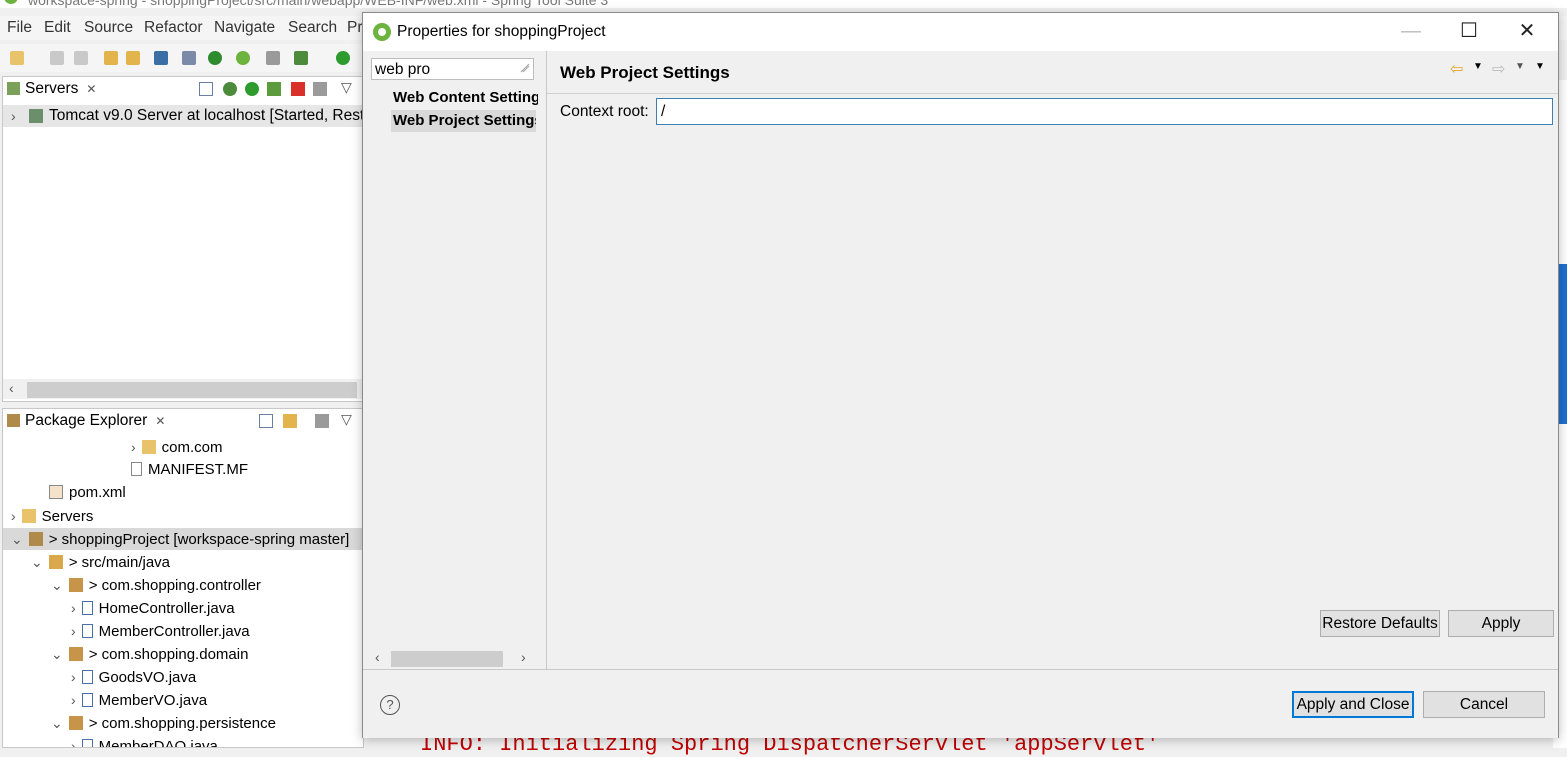 Image resolution: width=1567 pixels, height=757 pixels. I want to click on view-menu-icon: ▼, so click(1540, 66).